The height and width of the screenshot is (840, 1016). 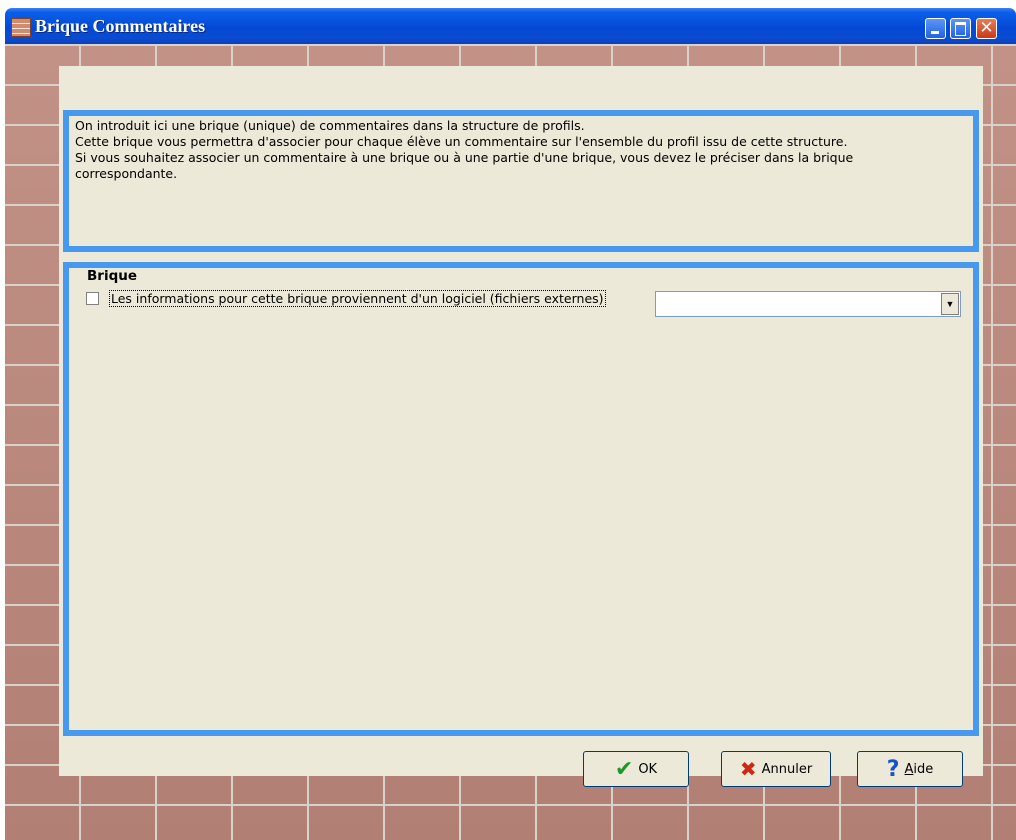 I want to click on ok-button: ✔ OK, so click(x=636, y=769).